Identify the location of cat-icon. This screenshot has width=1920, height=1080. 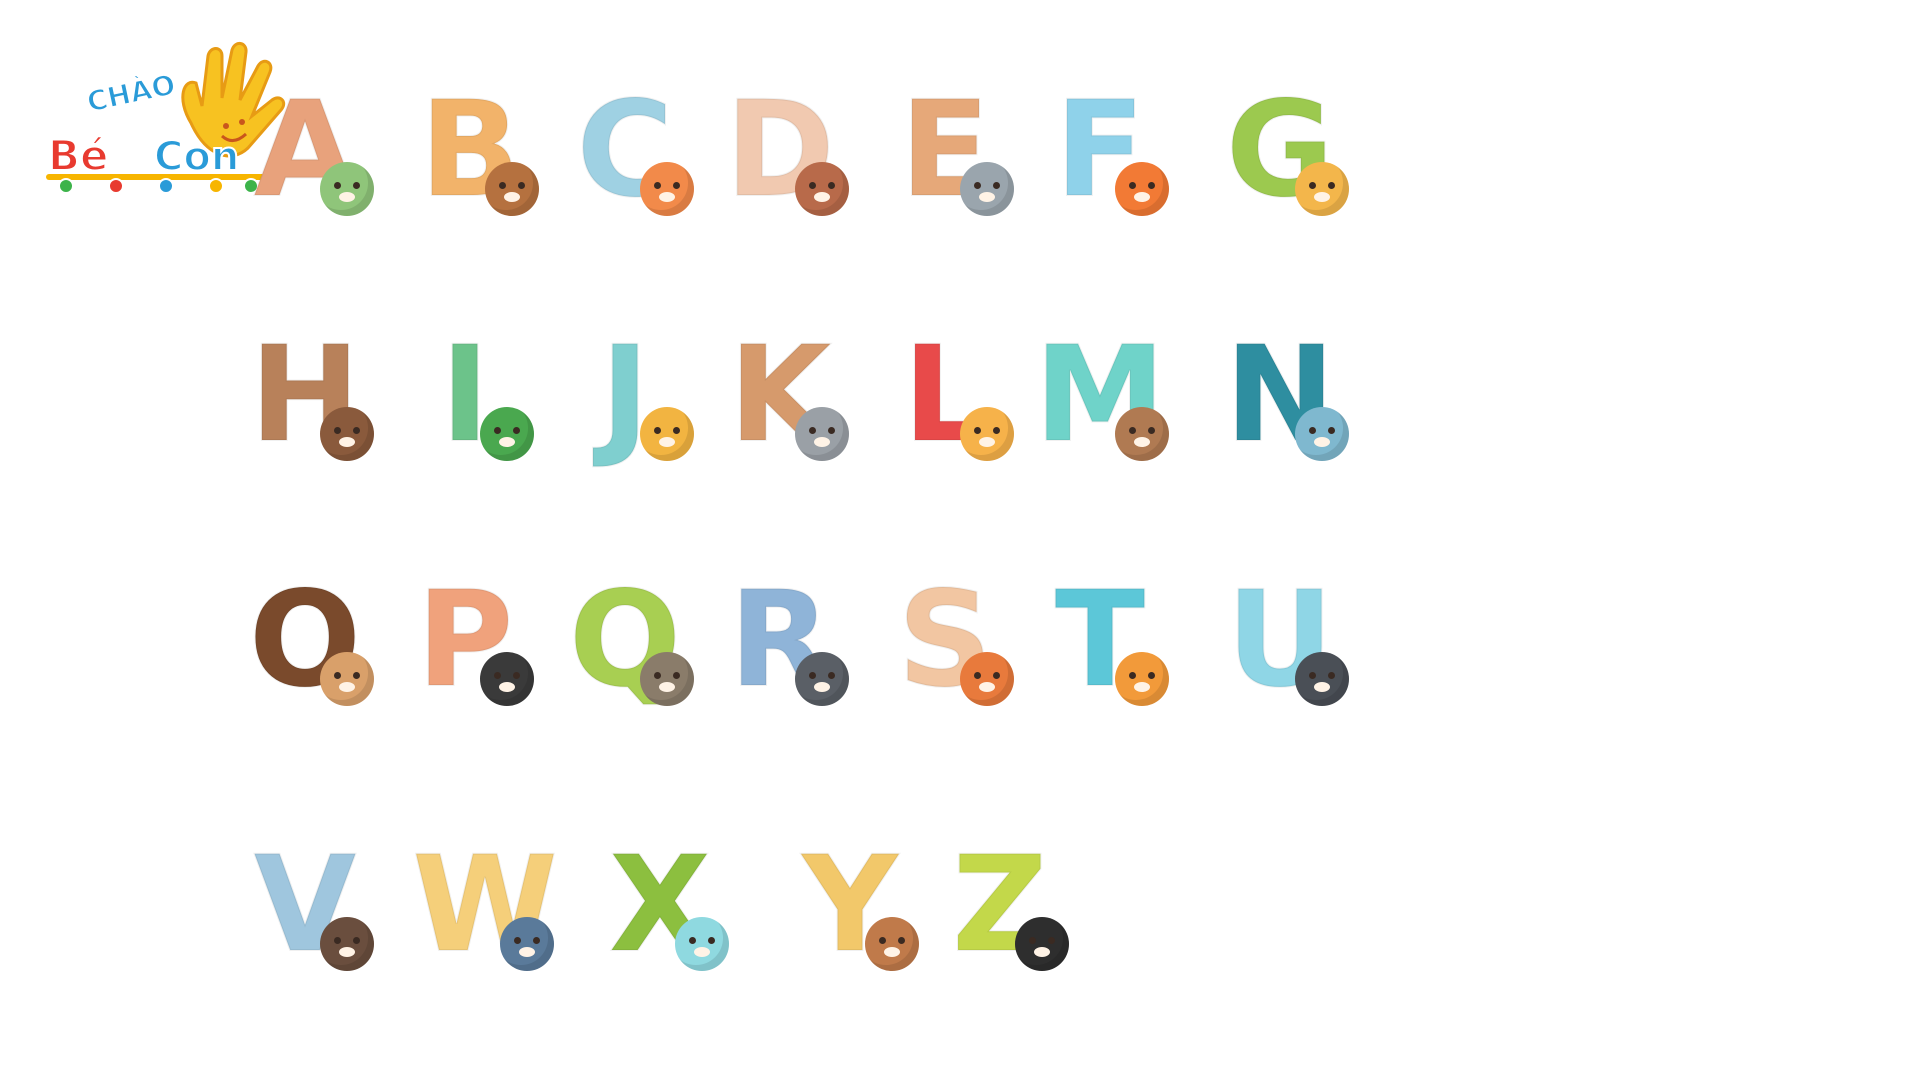
(667, 189).